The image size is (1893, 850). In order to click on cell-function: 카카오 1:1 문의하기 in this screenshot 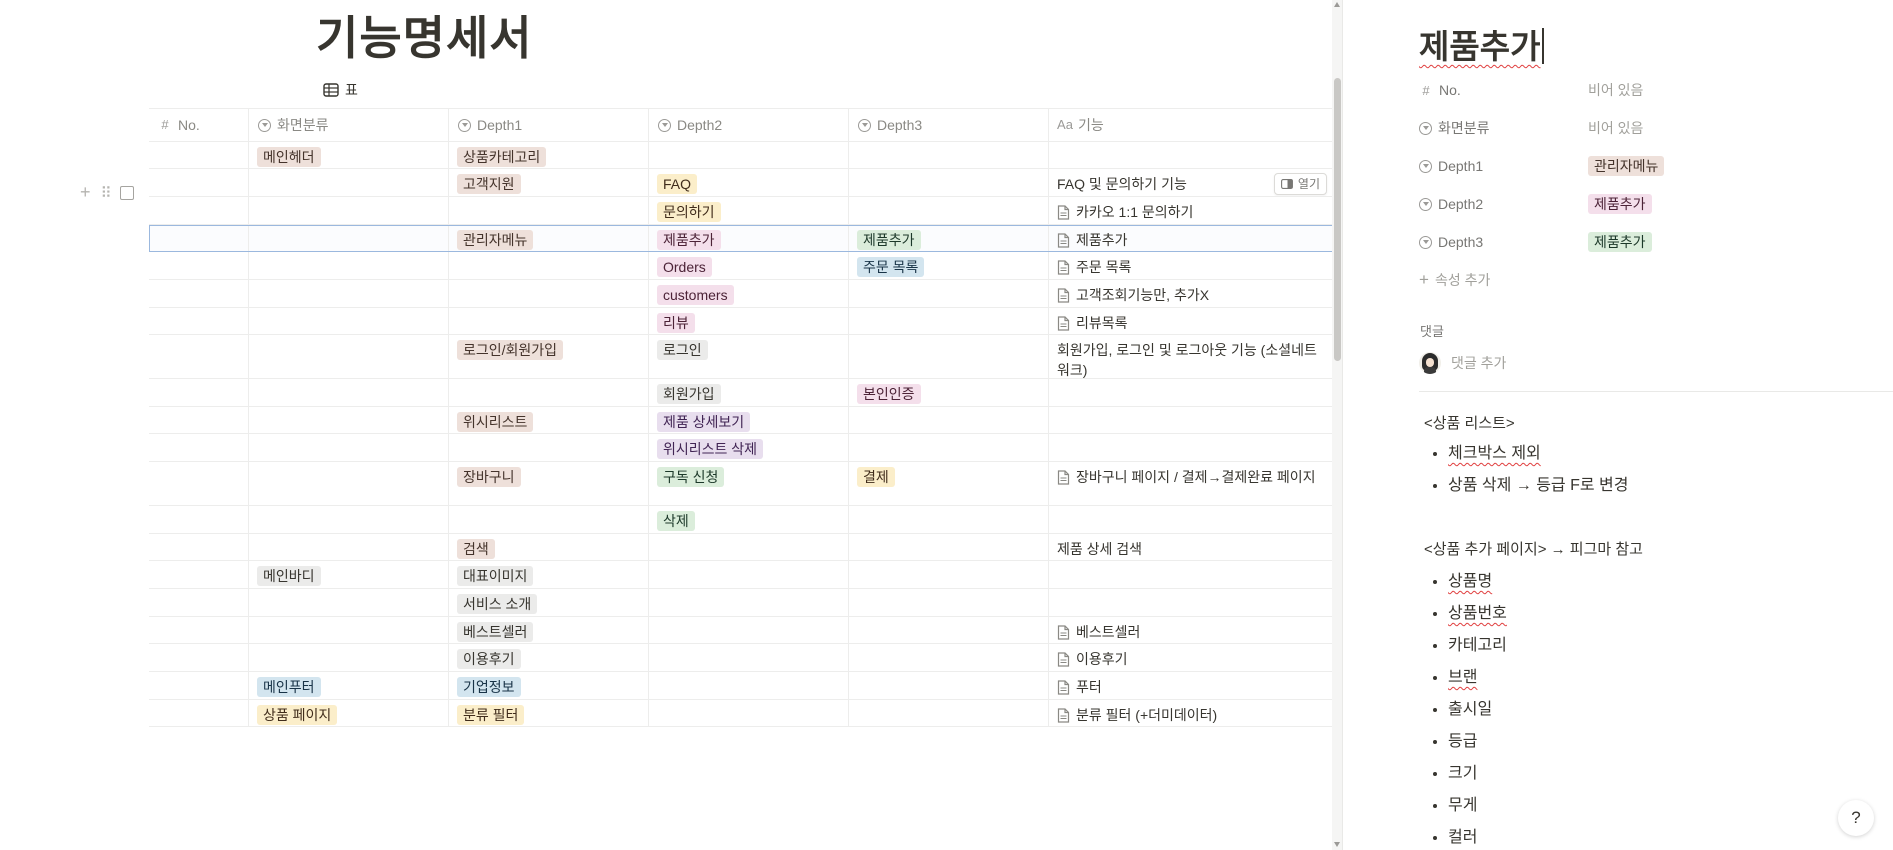, I will do `click(1191, 210)`.